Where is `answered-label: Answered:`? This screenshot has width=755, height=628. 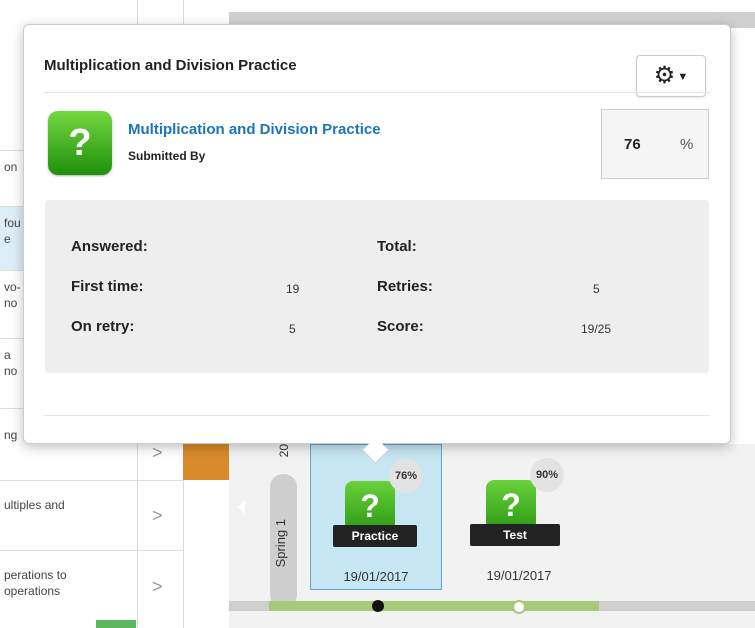 answered-label: Answered: is located at coordinates (109, 246).